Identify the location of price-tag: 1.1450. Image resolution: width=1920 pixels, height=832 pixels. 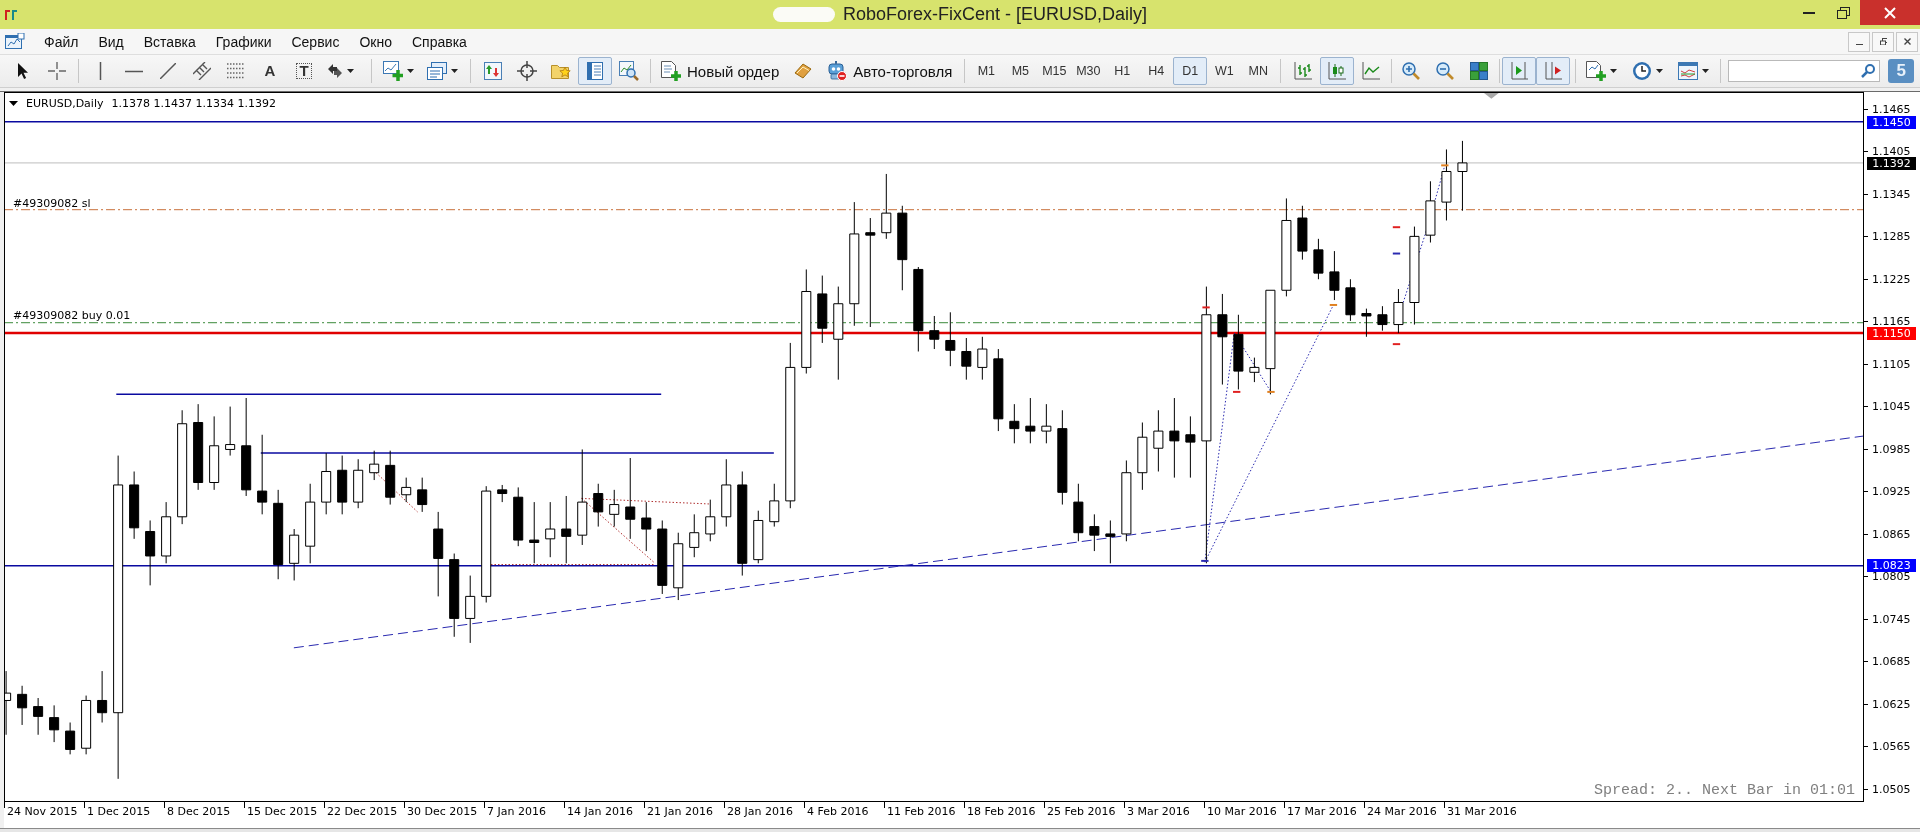
(1891, 122).